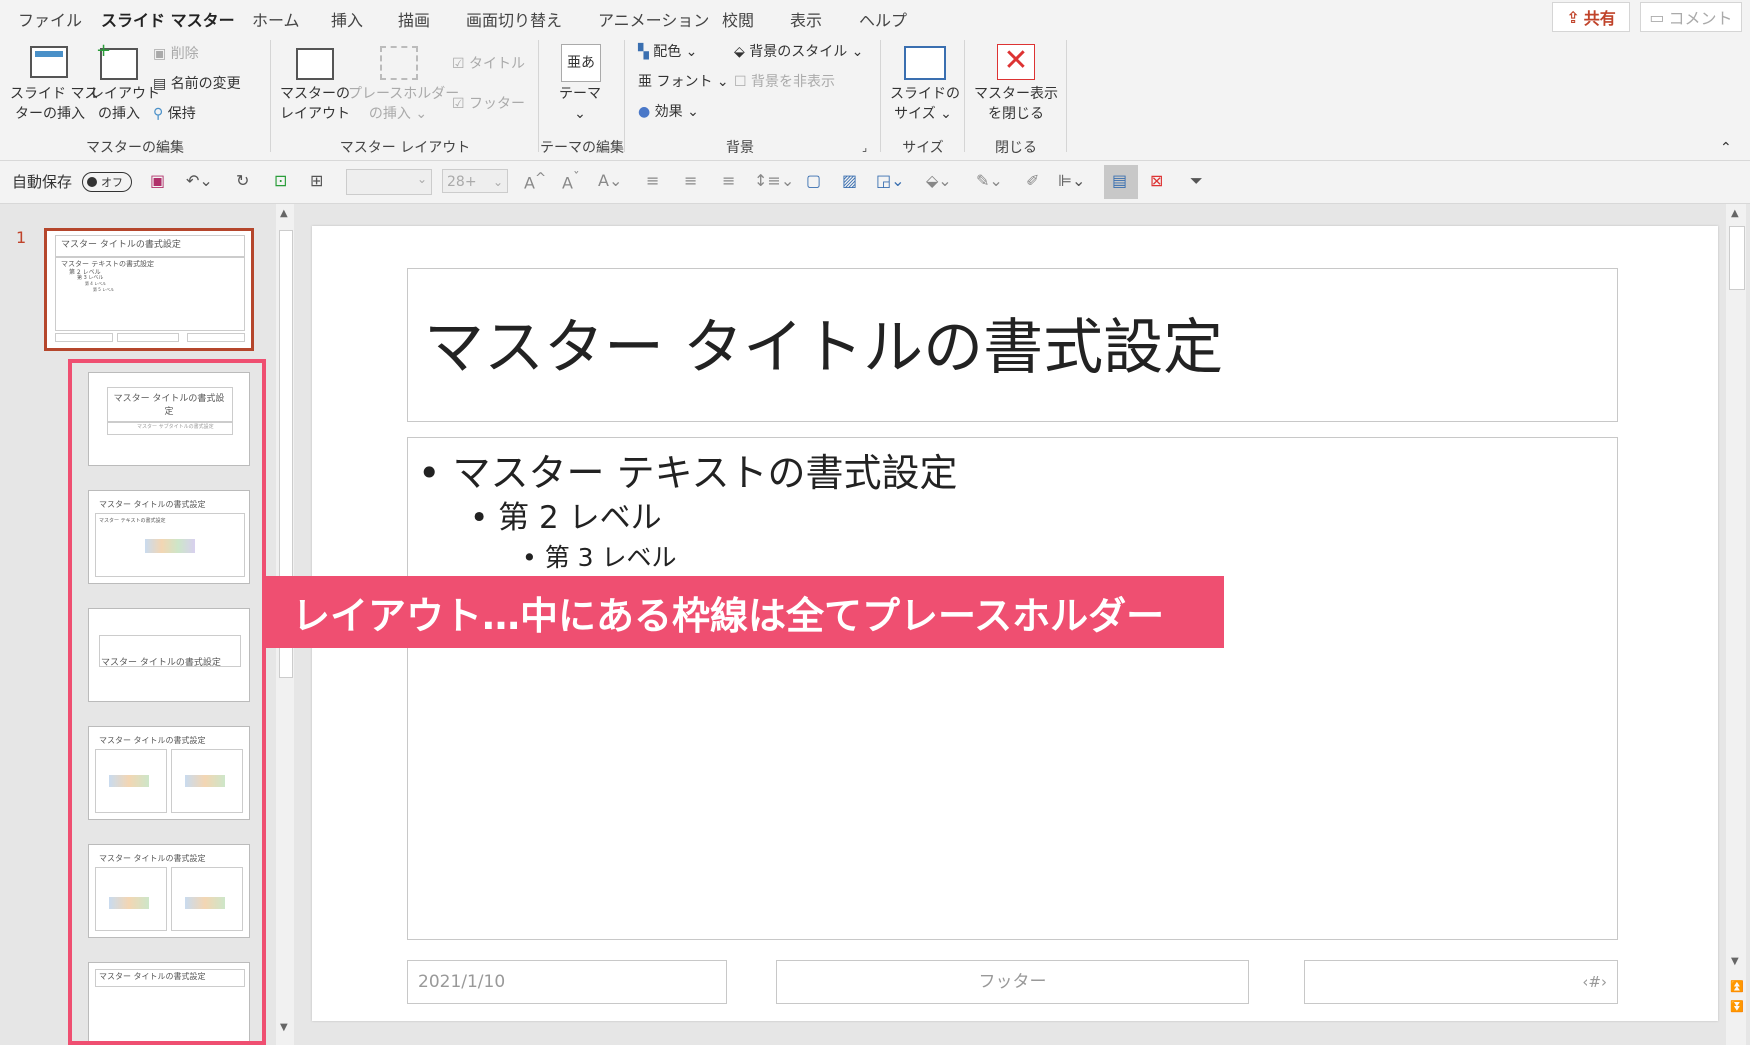 Image resolution: width=1750 pixels, height=1045 pixels. What do you see at coordinates (1461, 982) in the screenshot?
I see `slide-number-placeholder: ‹#›` at bounding box center [1461, 982].